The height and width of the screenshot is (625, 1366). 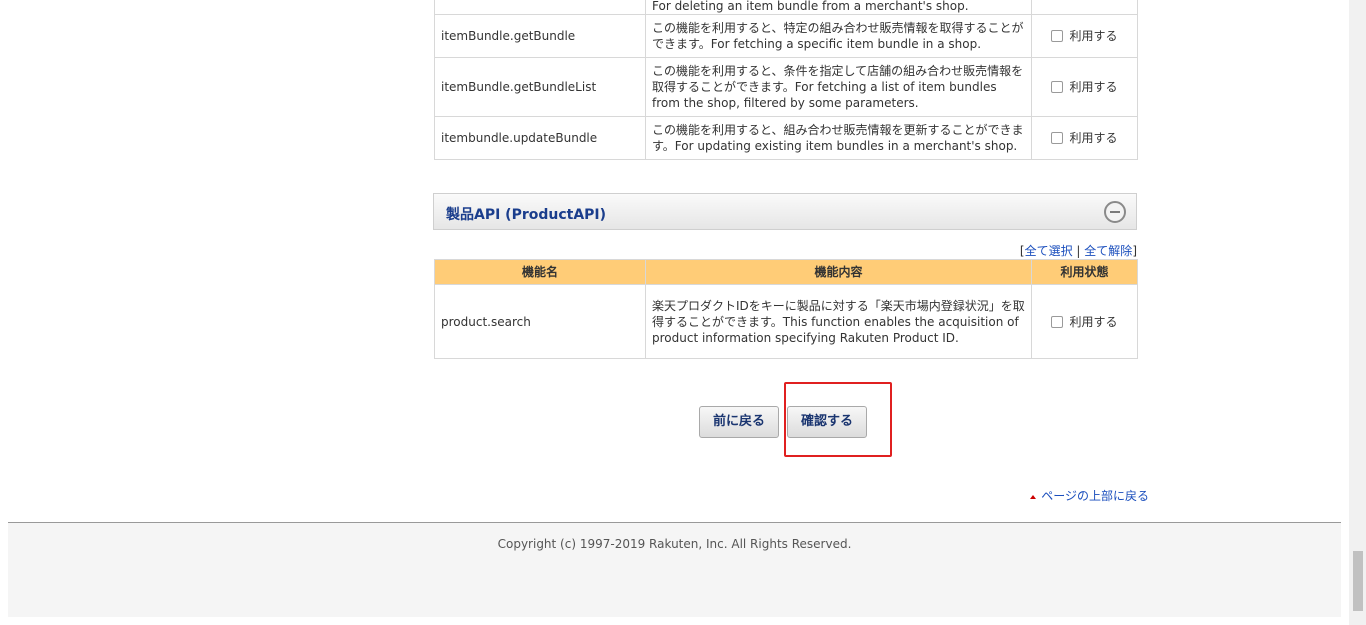 What do you see at coordinates (1084, 7) in the screenshot?
I see `use-cell` at bounding box center [1084, 7].